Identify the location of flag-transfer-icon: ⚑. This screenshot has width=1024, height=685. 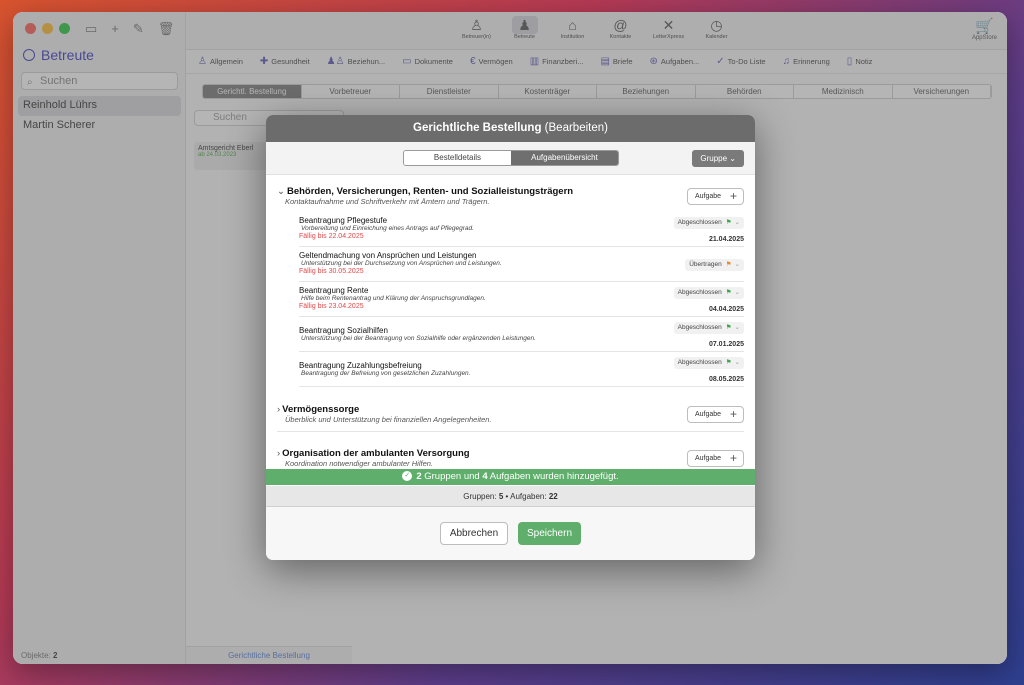
(728, 264).